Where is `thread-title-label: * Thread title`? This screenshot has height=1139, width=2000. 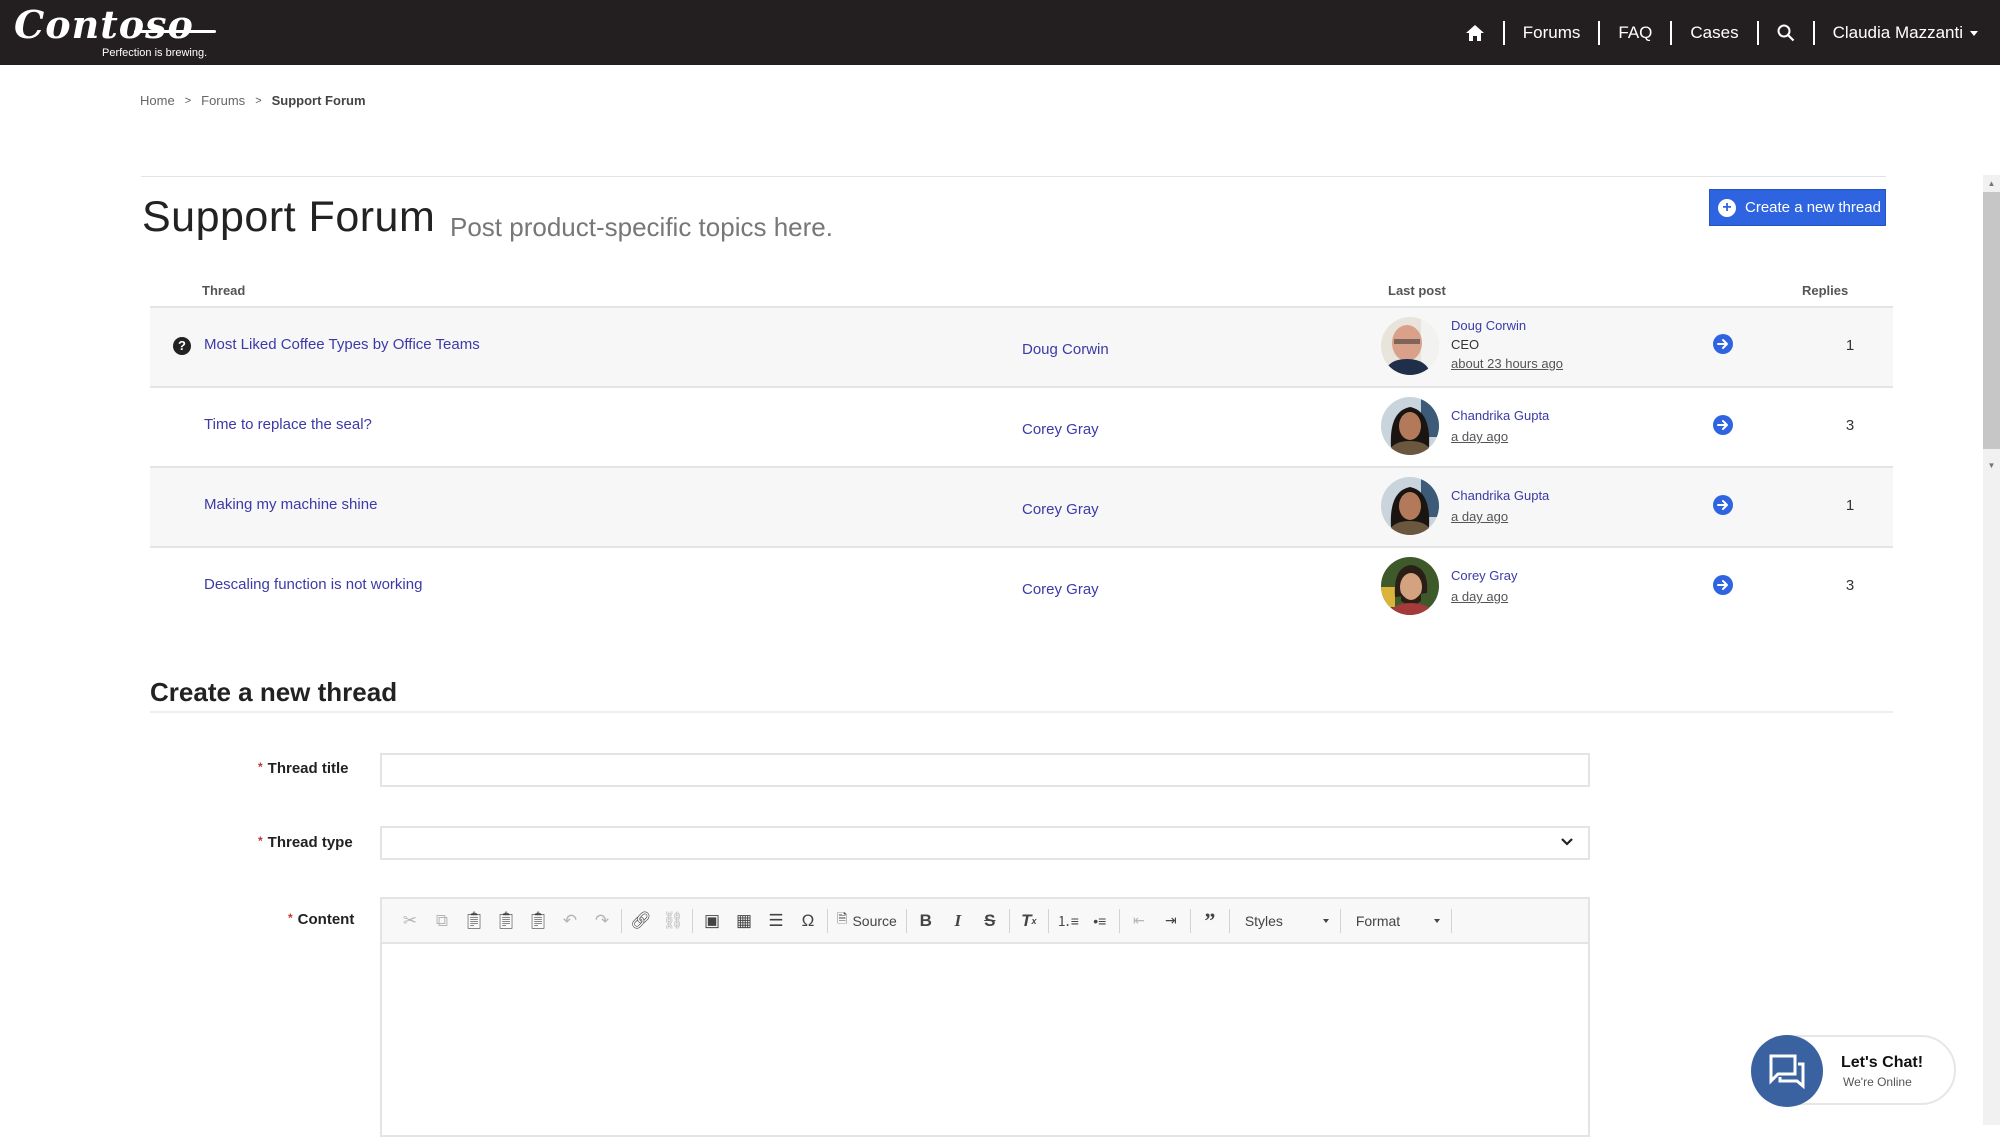
thread-title-label: * Thread title is located at coordinates (303, 768).